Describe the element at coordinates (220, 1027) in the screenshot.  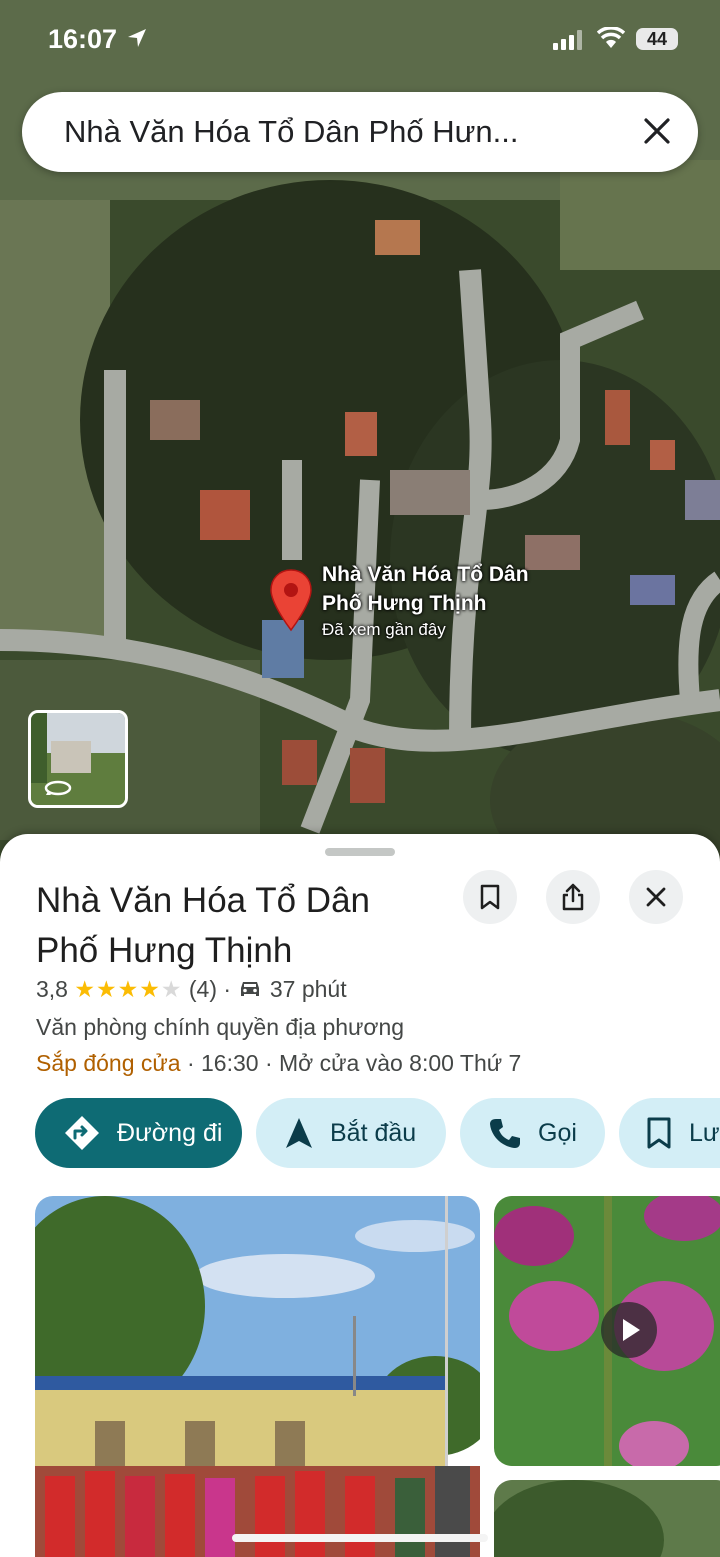
I see `place-category: Văn phòng chính quyền địa phương` at that location.